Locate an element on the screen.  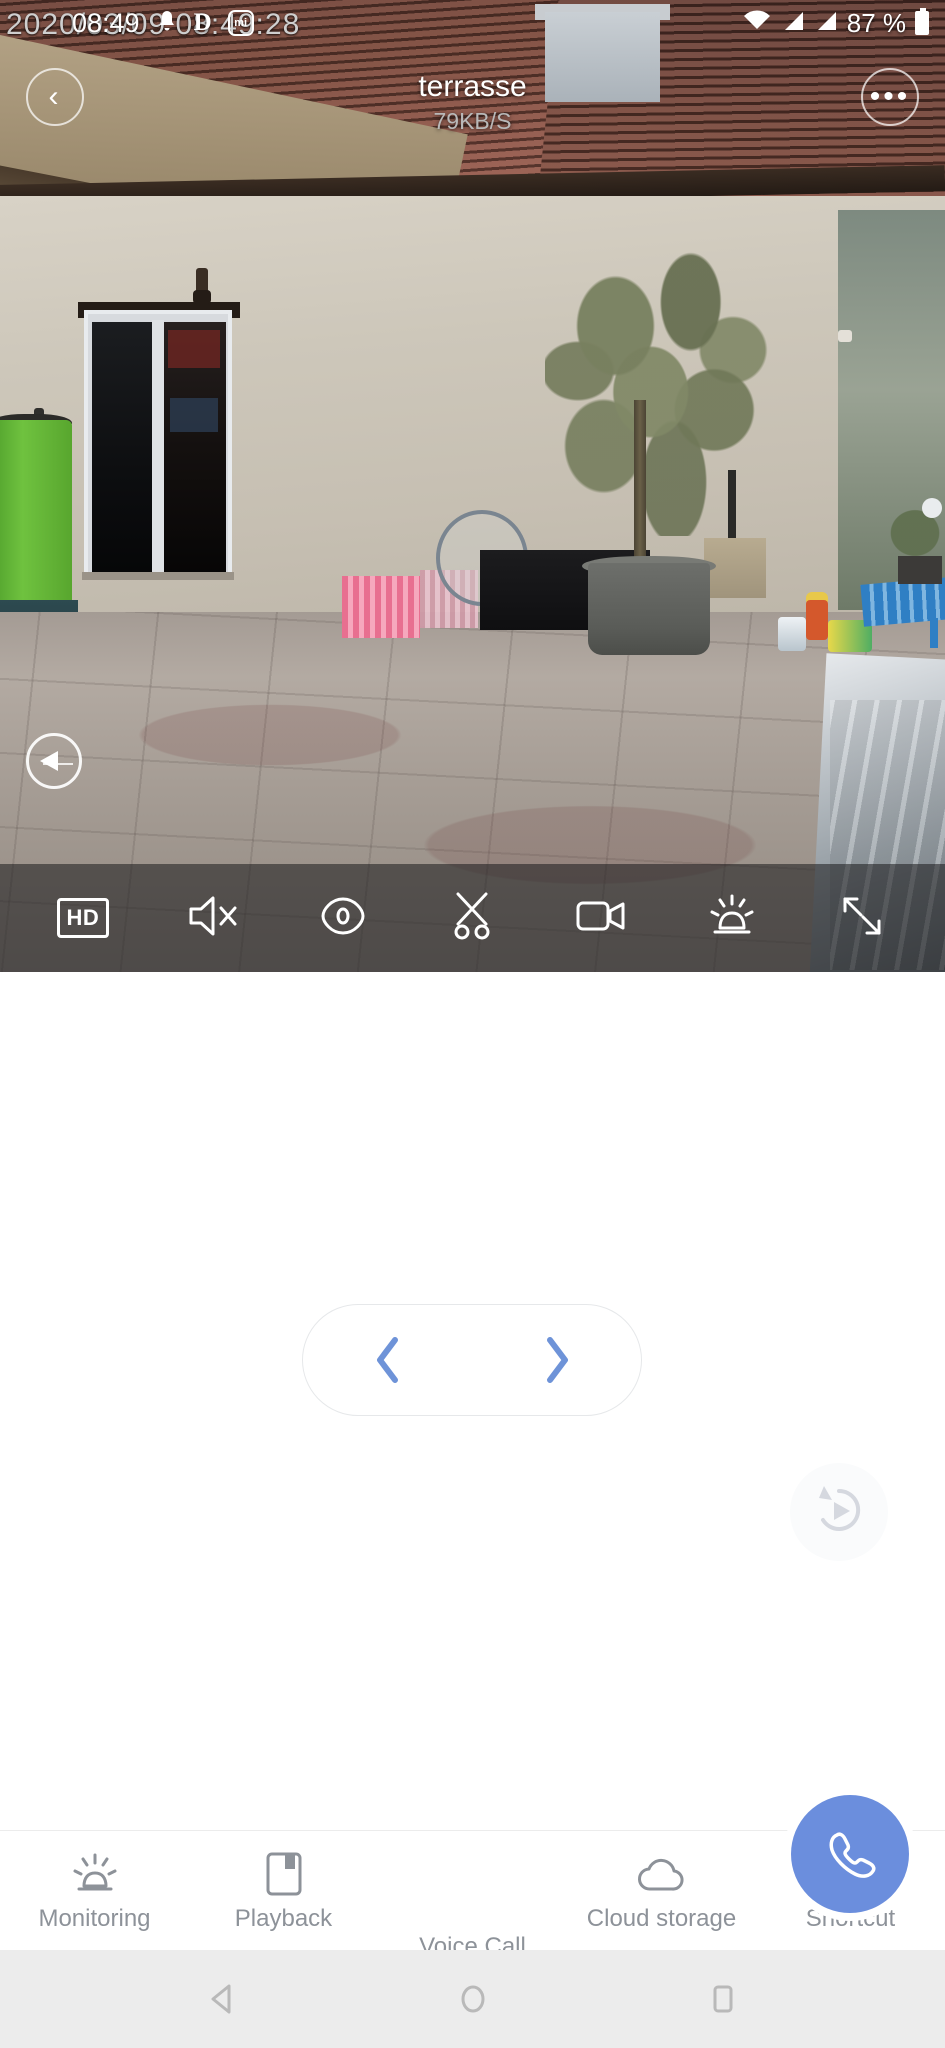
recents-square-icon is located at coordinates (723, 1999).